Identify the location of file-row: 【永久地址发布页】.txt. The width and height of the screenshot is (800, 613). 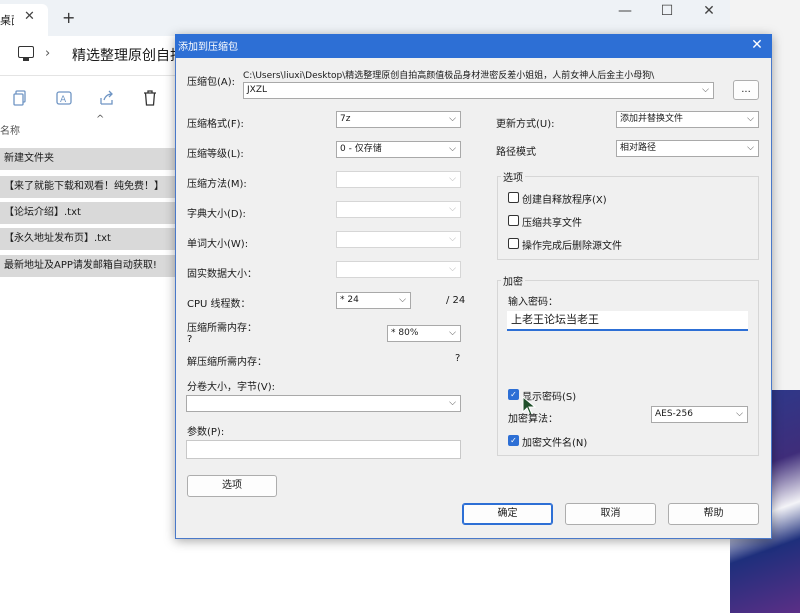
(87, 239).